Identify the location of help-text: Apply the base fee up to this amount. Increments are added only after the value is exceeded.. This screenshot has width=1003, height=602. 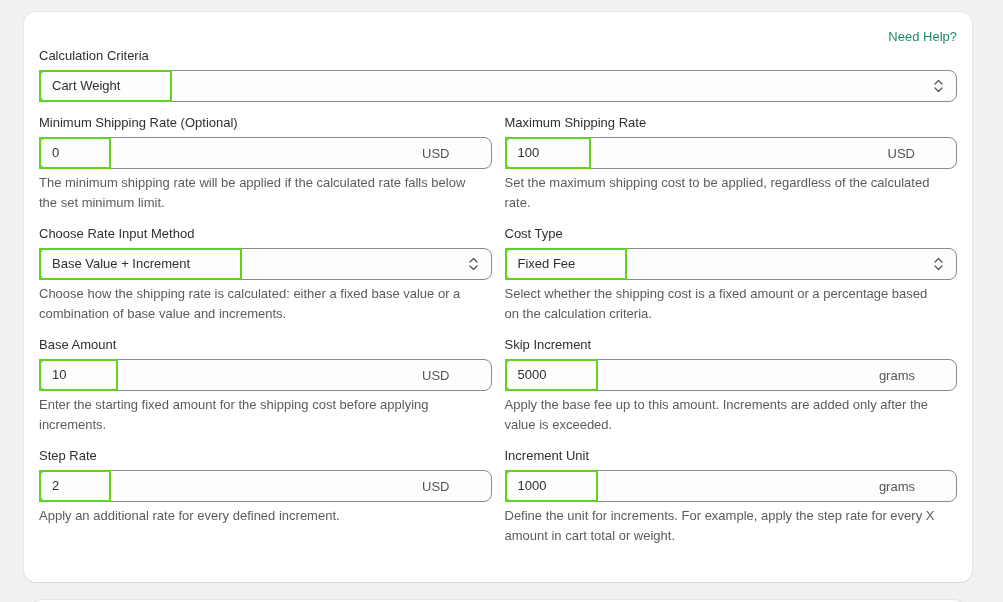
(716, 415).